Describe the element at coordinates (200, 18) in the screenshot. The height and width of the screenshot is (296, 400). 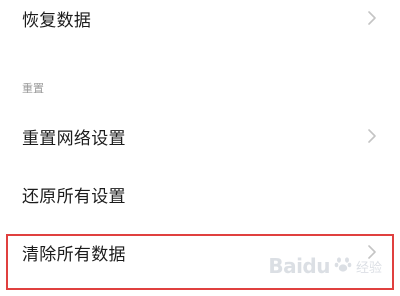
I see `restore-data-item: 恢复数据` at that location.